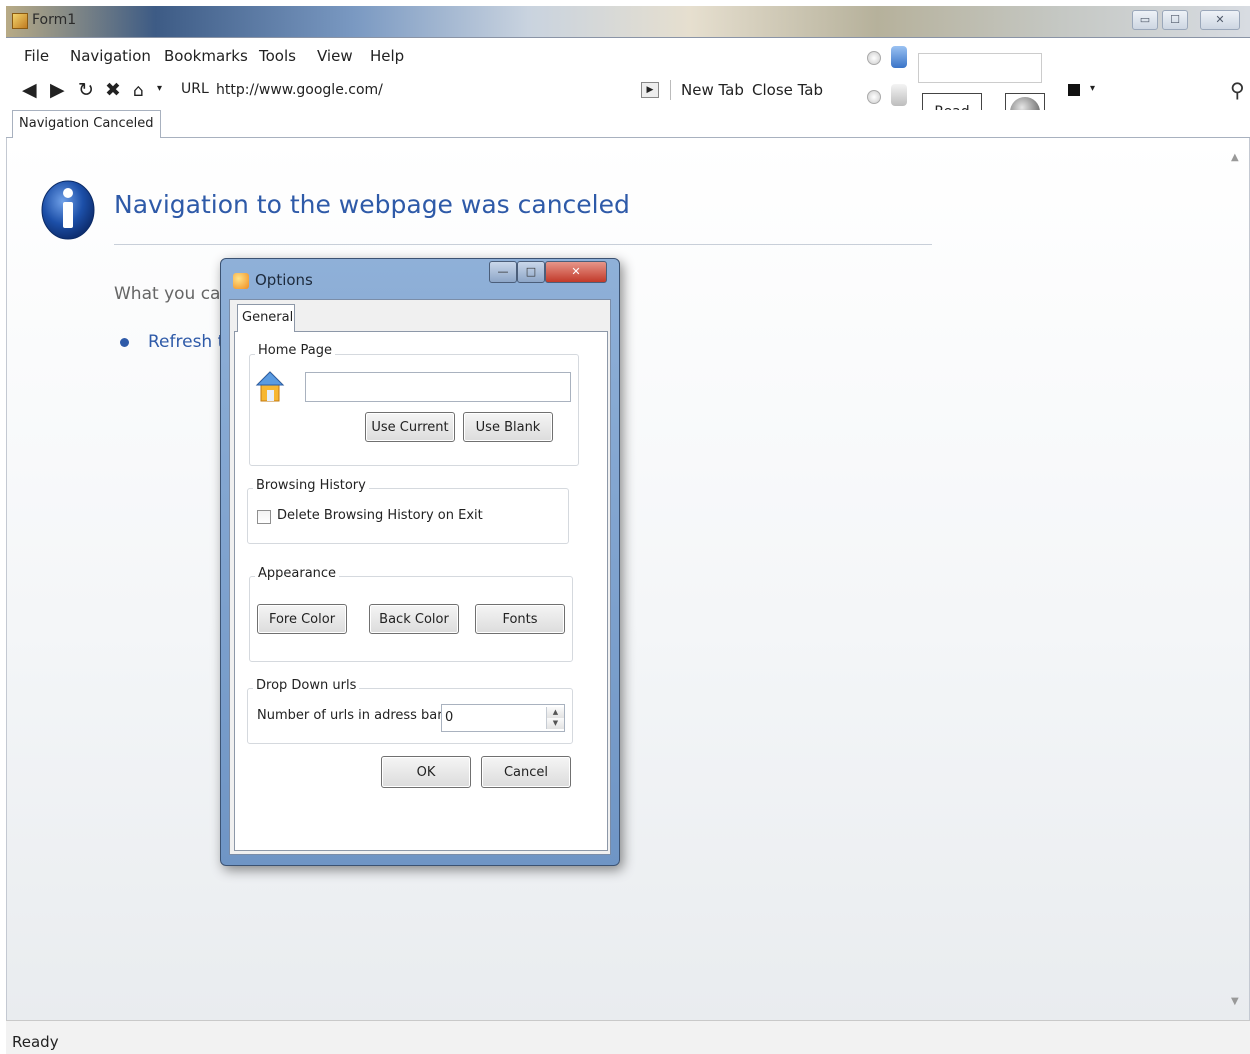 This screenshot has width=1250, height=1054. I want to click on search-icon: ⚲, so click(1237, 90).